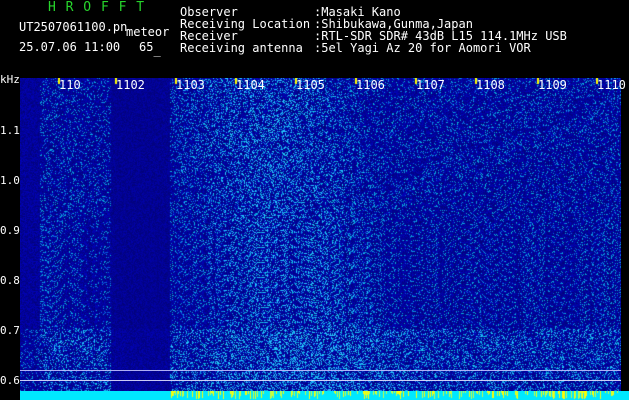 This screenshot has height=400, width=629. I want to click on filename-label: UT2507061100.pn, so click(73, 27).